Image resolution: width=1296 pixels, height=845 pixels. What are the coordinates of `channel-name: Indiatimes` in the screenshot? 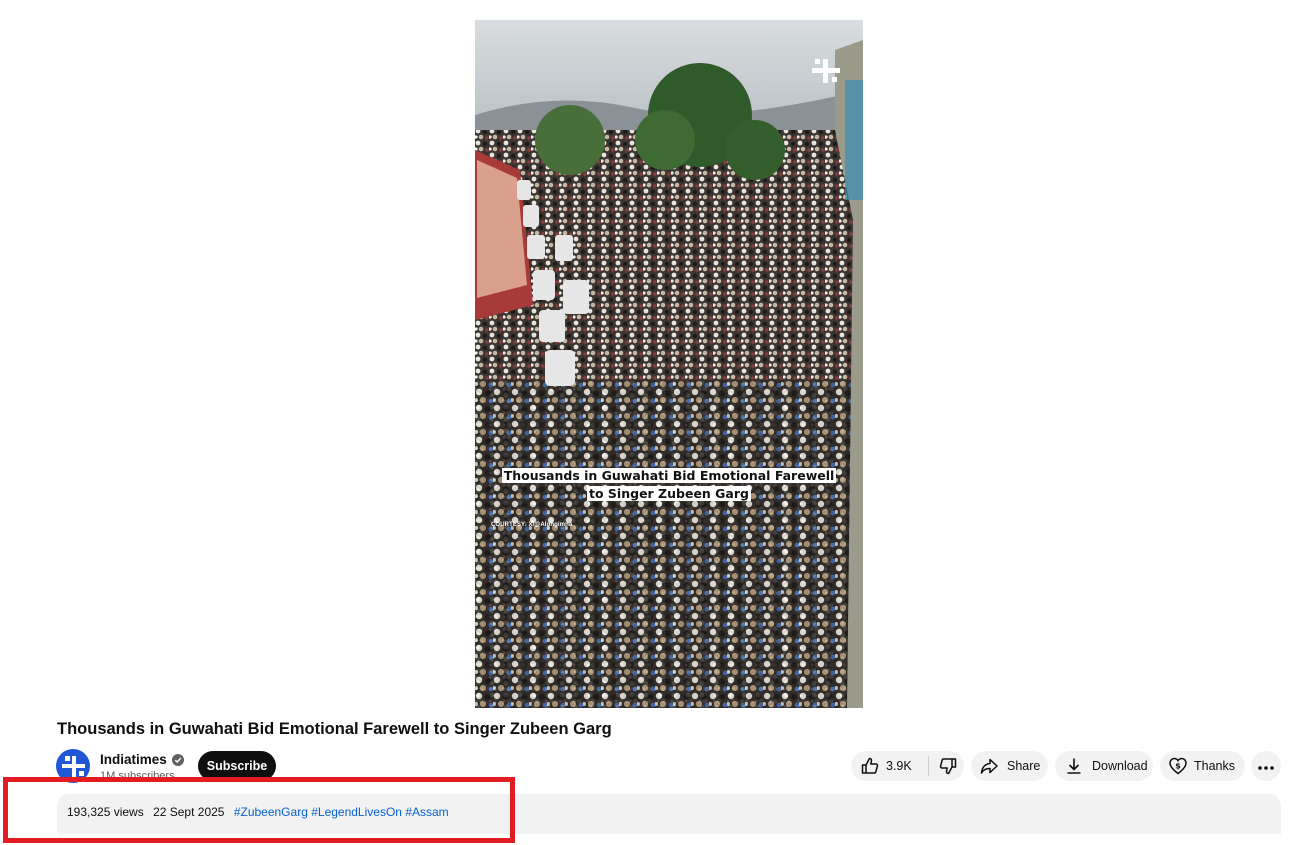 It's located at (133, 759).